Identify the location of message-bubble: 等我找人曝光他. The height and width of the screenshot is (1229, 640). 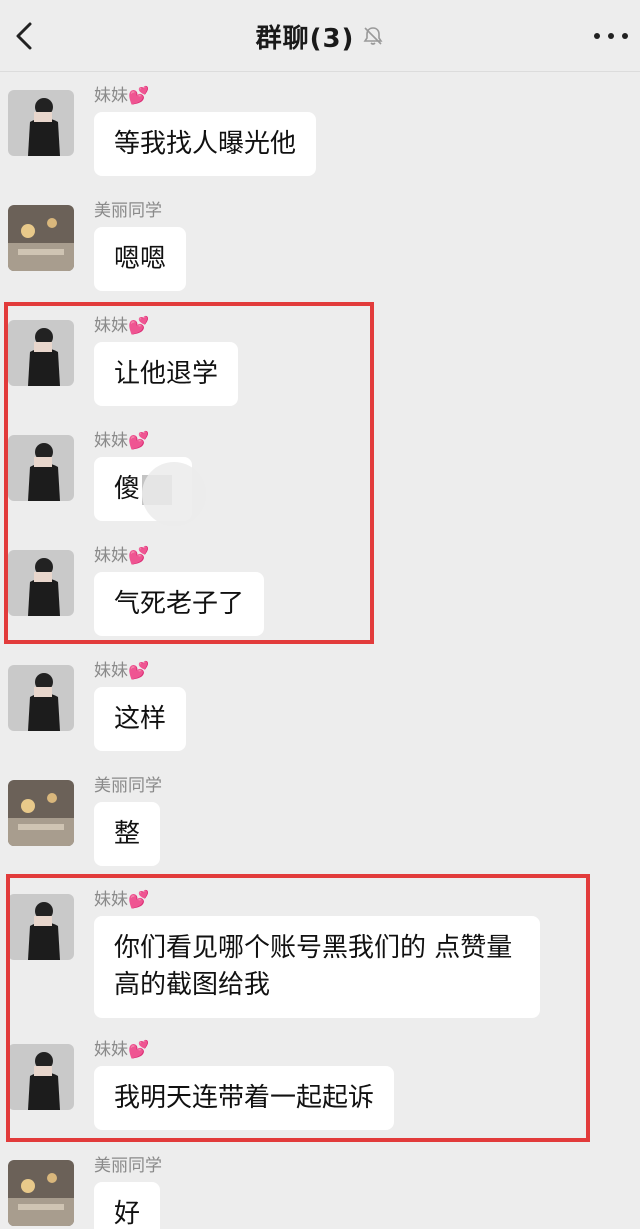
(205, 144).